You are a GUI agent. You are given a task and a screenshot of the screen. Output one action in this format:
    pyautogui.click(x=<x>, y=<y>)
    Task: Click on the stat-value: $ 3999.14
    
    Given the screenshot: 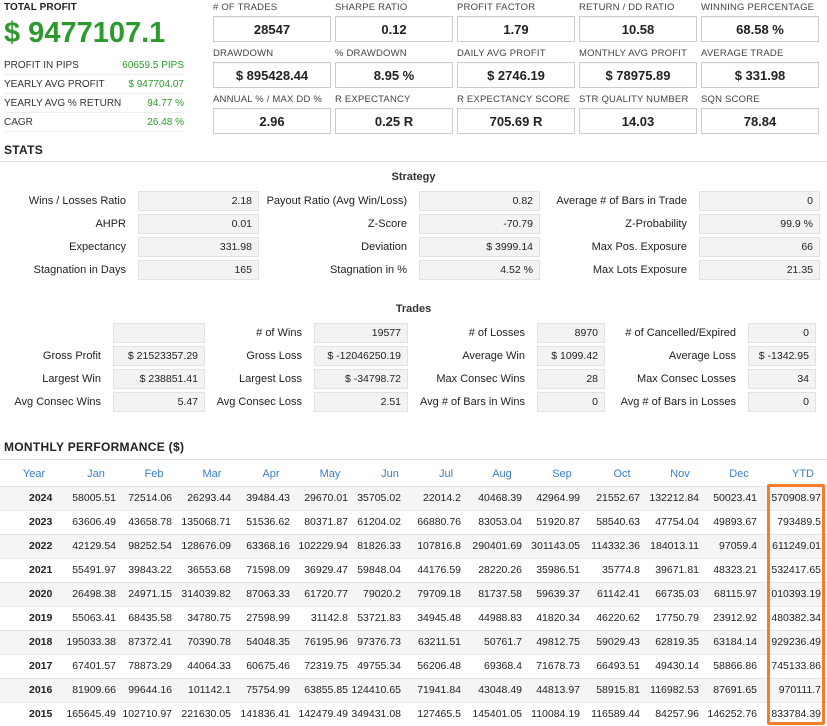 What is the action you would take?
    pyautogui.click(x=479, y=247)
    